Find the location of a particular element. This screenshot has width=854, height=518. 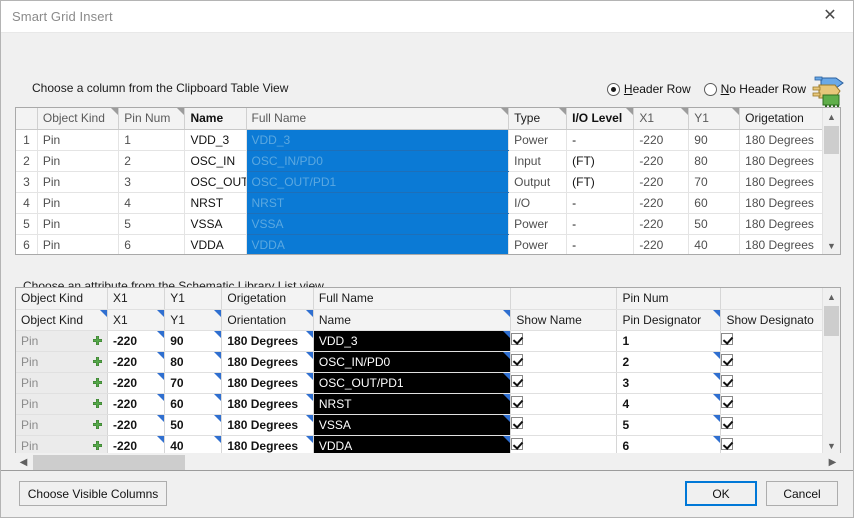

clipboard-table-vscrollbar: ▲ ▼ is located at coordinates (831, 181).